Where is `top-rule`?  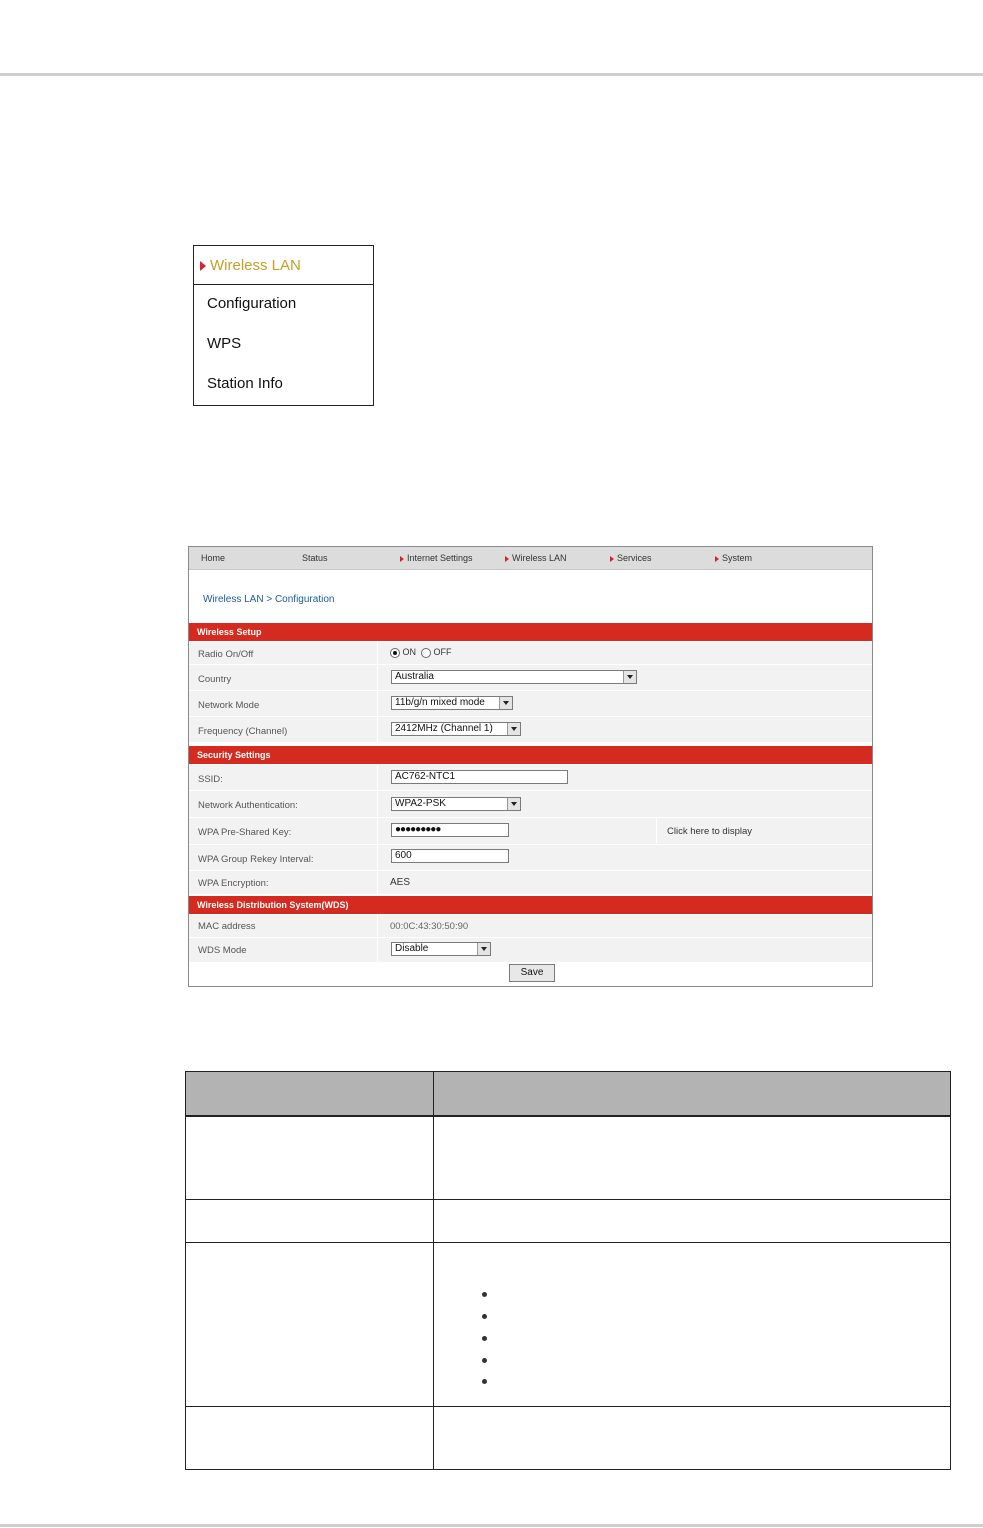 top-rule is located at coordinates (491, 74).